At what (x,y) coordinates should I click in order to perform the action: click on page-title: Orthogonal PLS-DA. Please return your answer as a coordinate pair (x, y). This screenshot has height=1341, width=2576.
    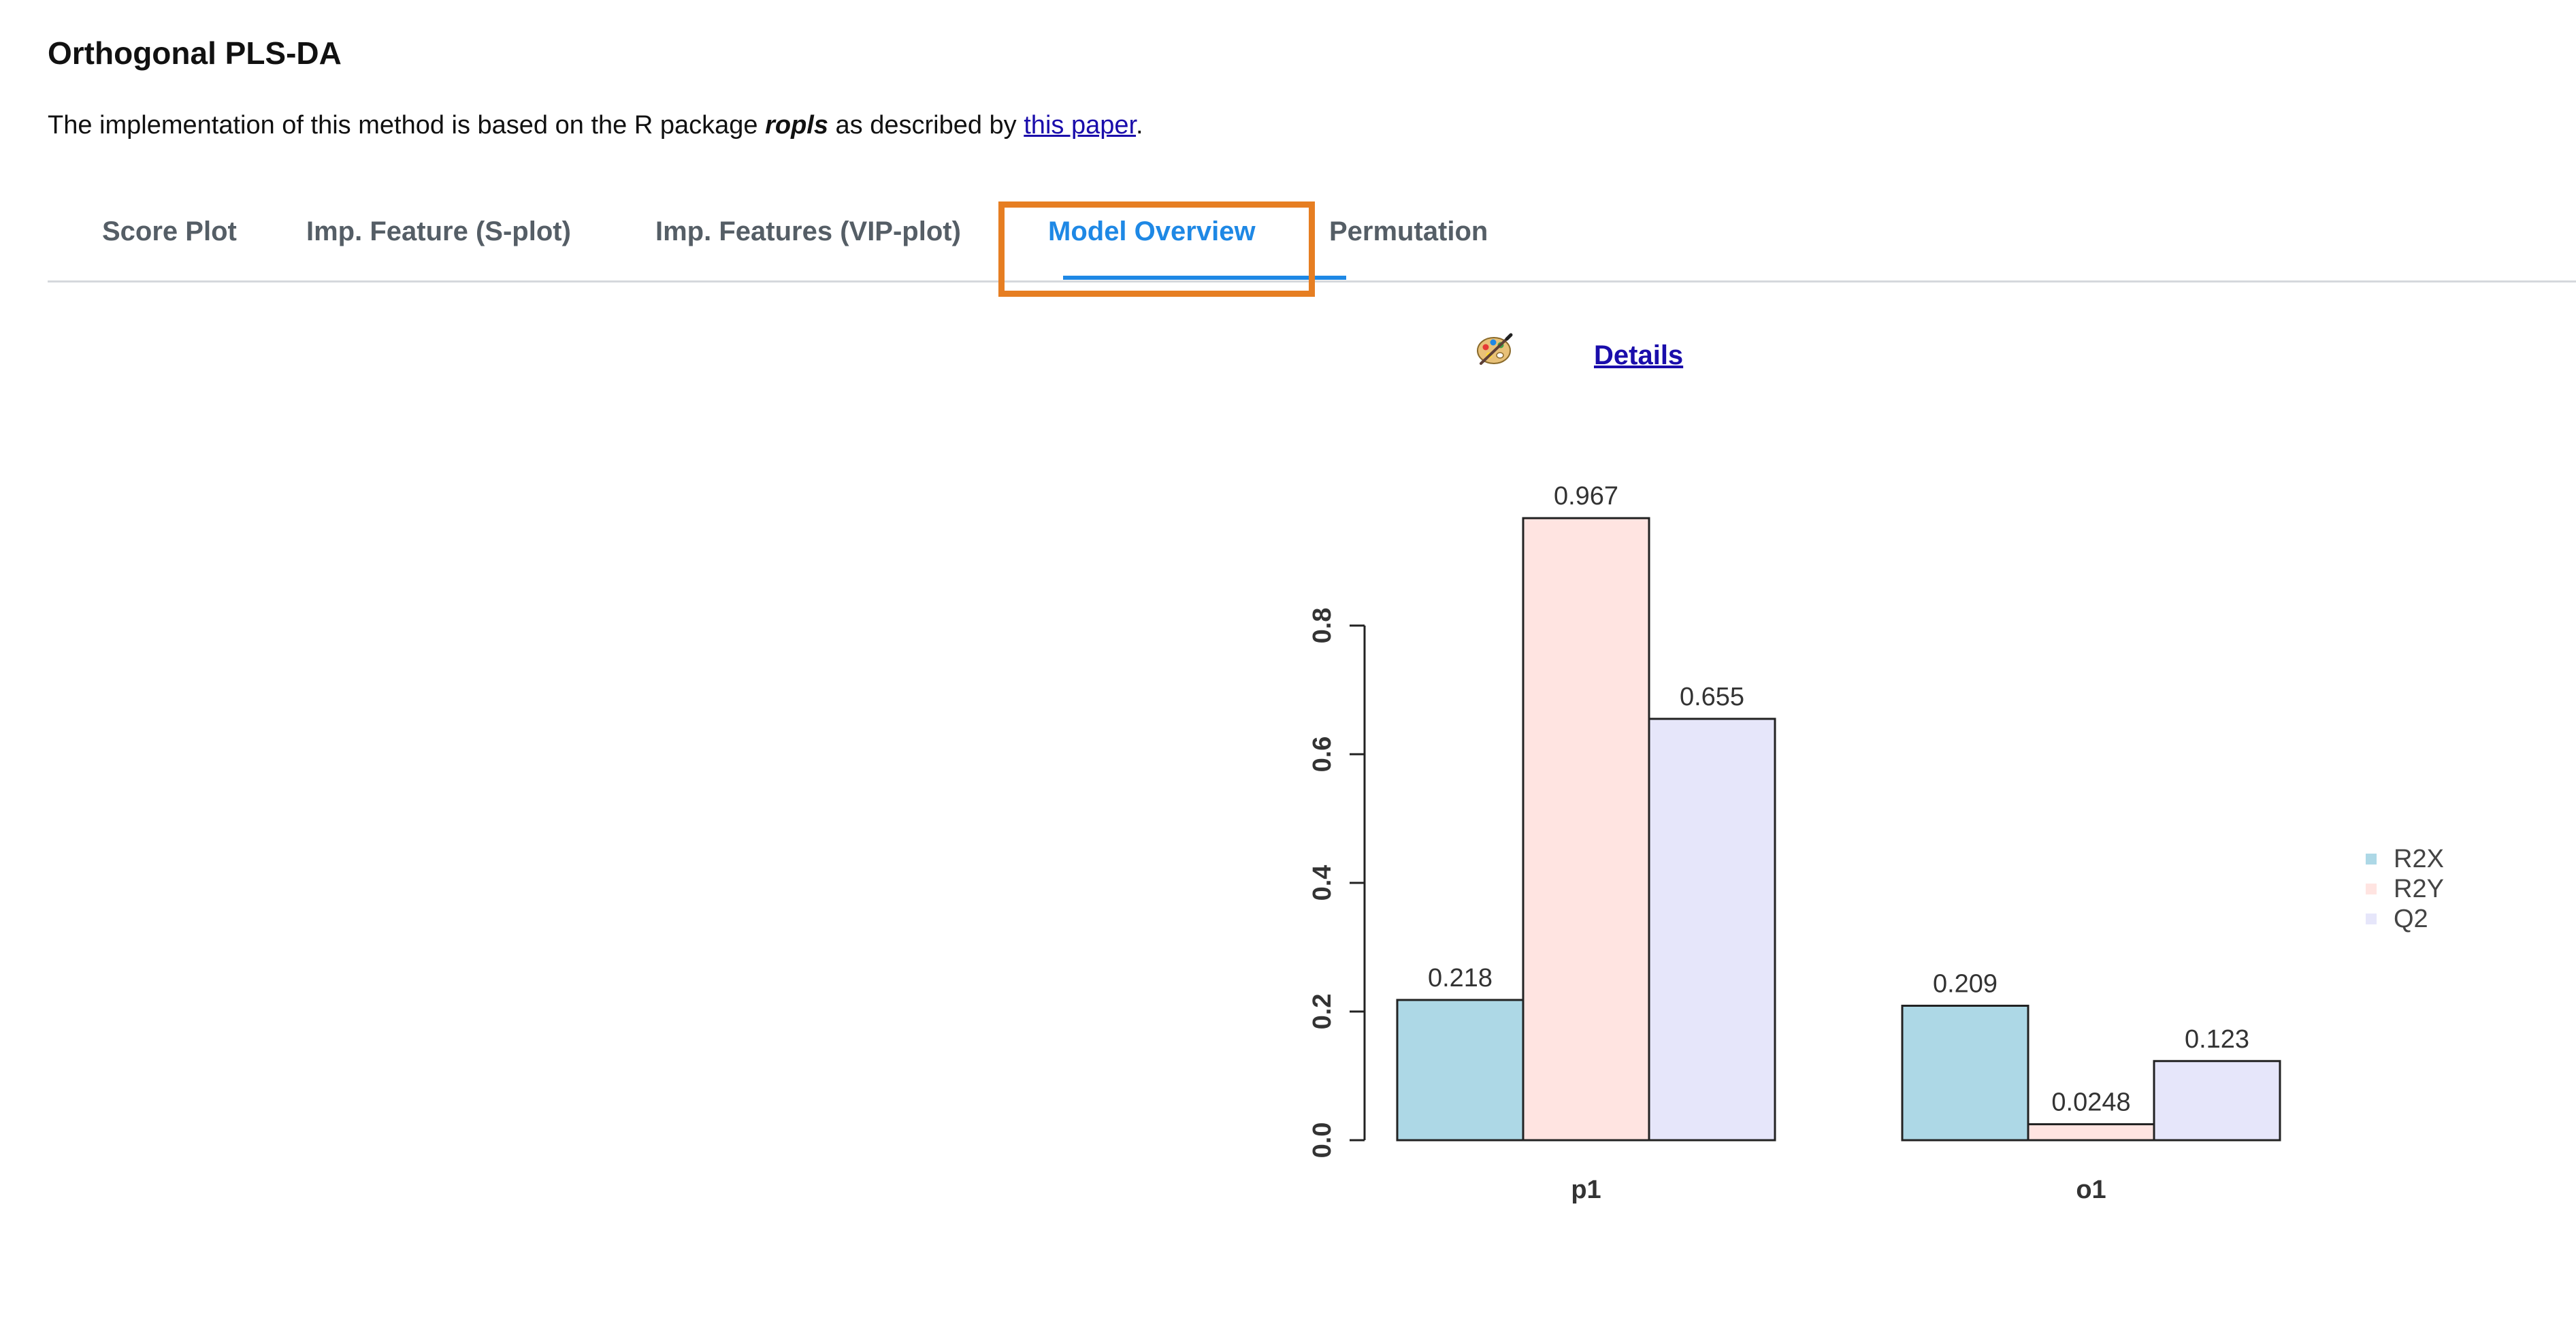
    Looking at the image, I should click on (195, 53).